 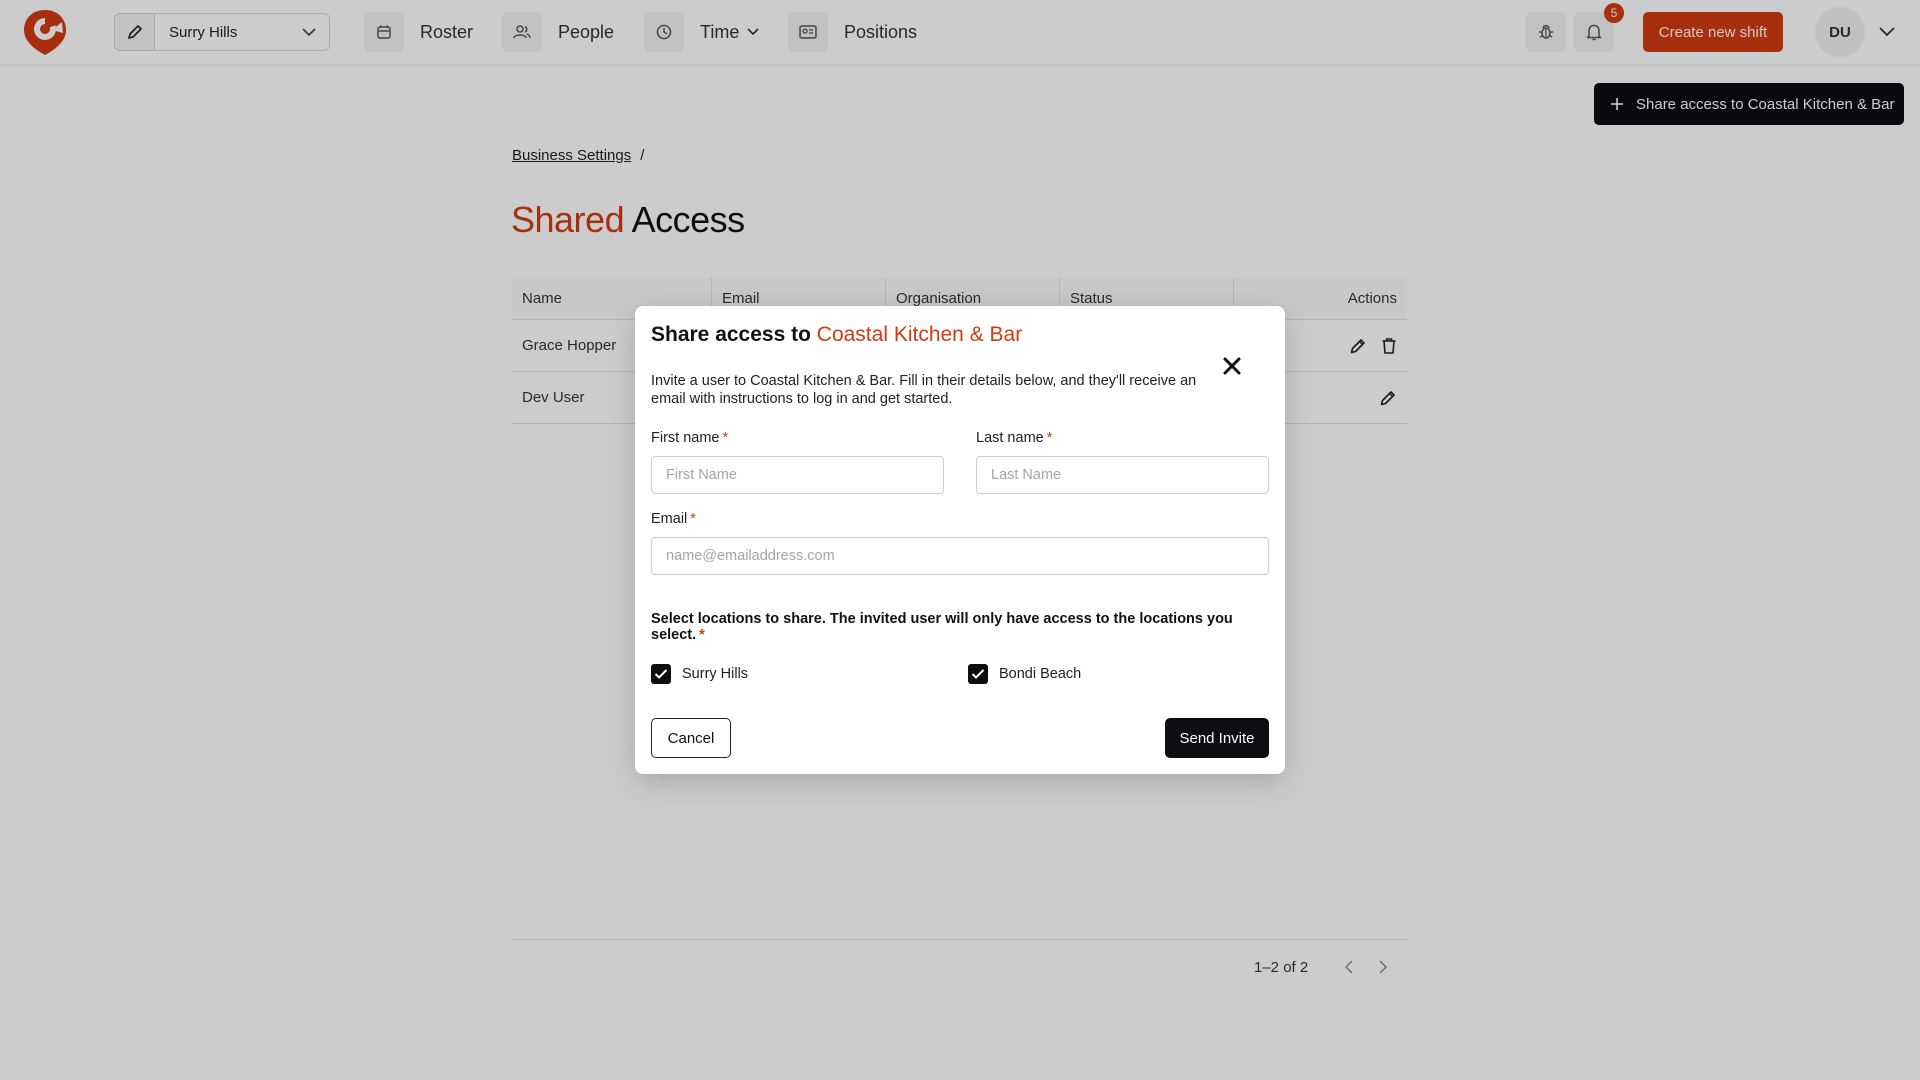 What do you see at coordinates (1040, 674) in the screenshot?
I see `location-checkbox-label: Bondi Beach` at bounding box center [1040, 674].